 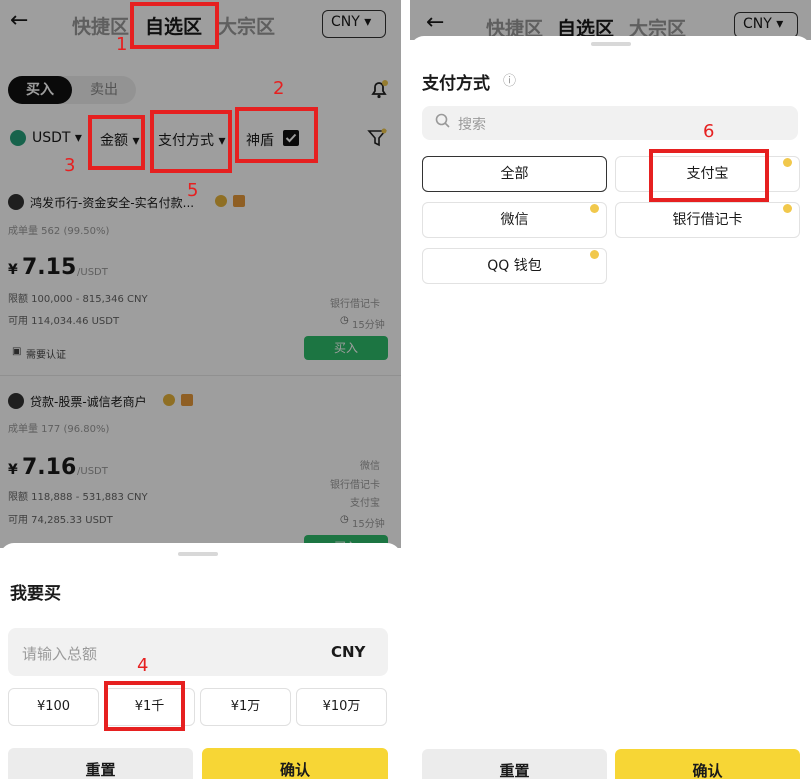 What do you see at coordinates (200, 661) in the screenshot?
I see `amount-sheet: 我要买 请输入总额 CNY ¥100 ¥1千 ¥1万 ¥10万 重置 确认` at bounding box center [200, 661].